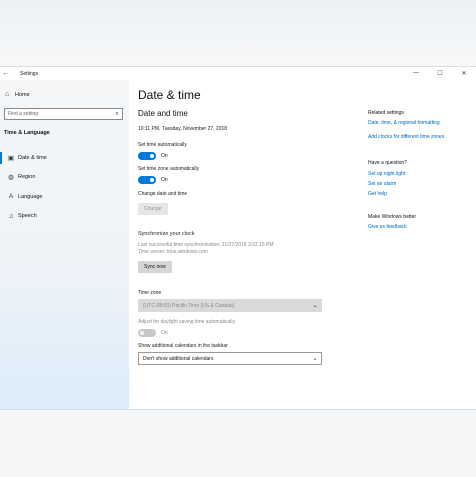 The height and width of the screenshot is (477, 476). What do you see at coordinates (29, 73) in the screenshot?
I see `window-title: Settings` at bounding box center [29, 73].